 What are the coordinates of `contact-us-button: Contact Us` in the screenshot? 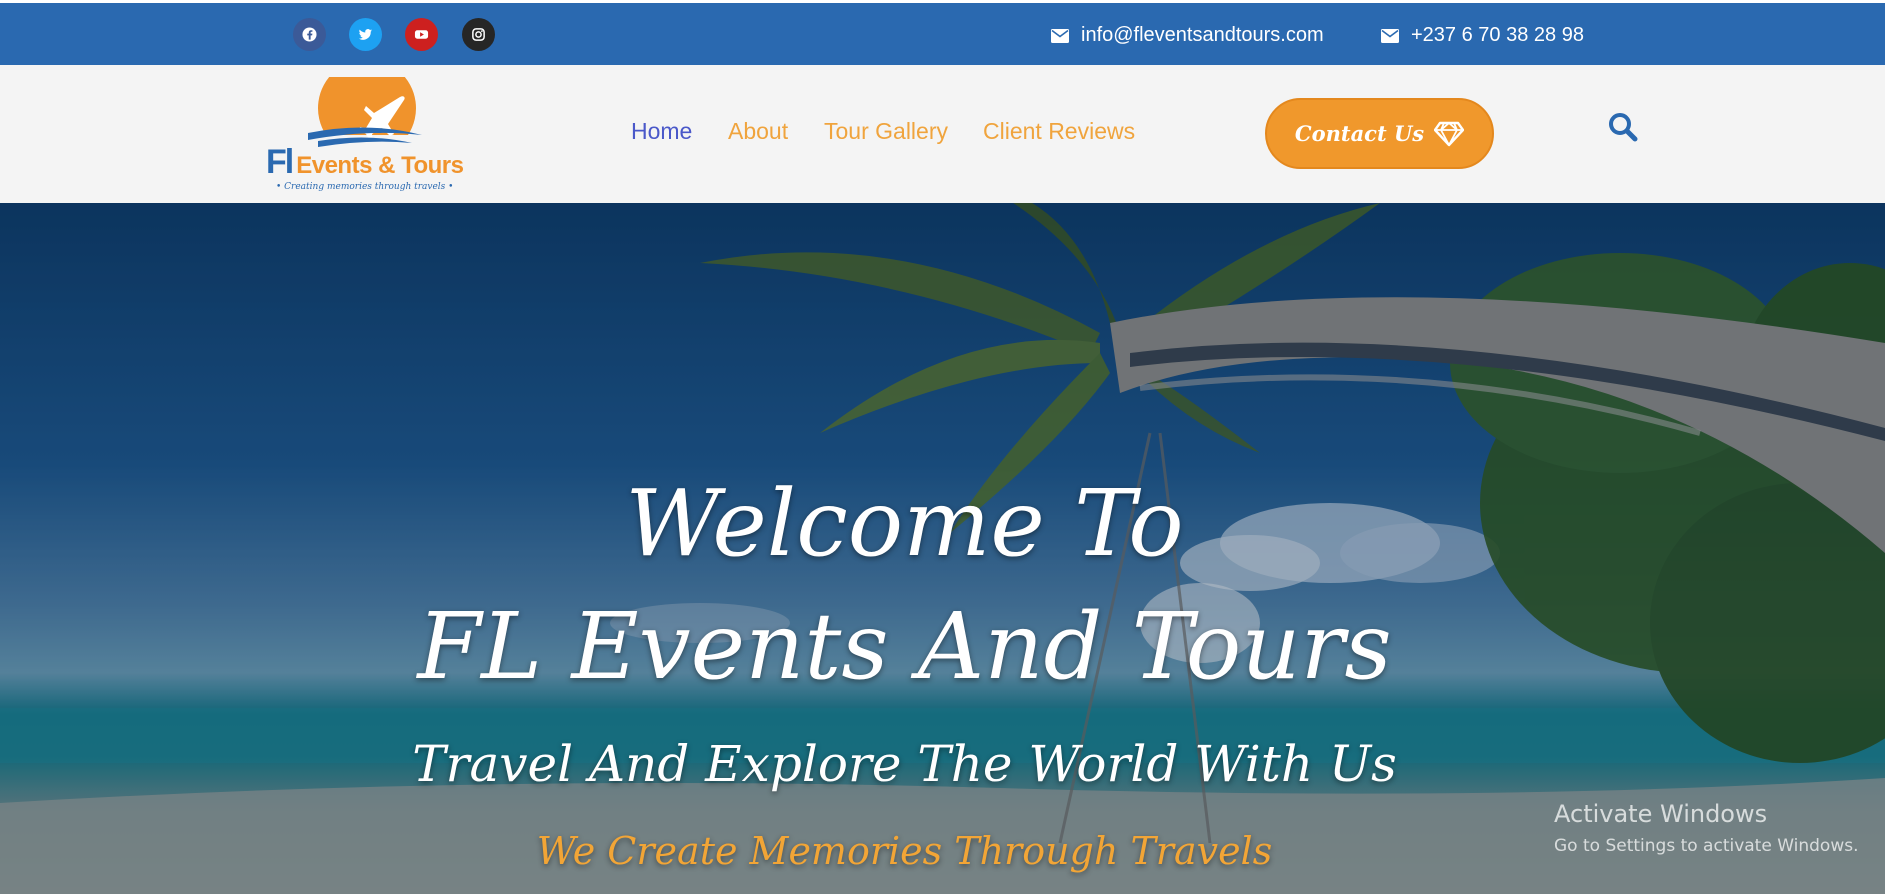 It's located at (1379, 133).